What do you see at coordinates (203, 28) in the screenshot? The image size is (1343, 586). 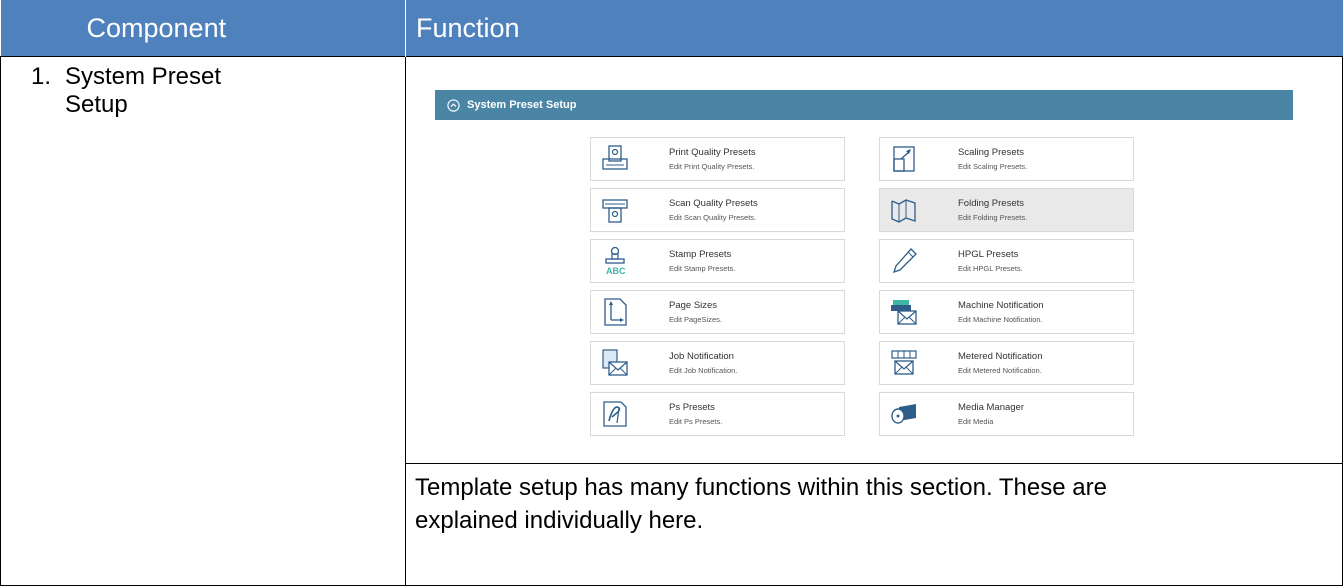 I see `header-component: Component` at bounding box center [203, 28].